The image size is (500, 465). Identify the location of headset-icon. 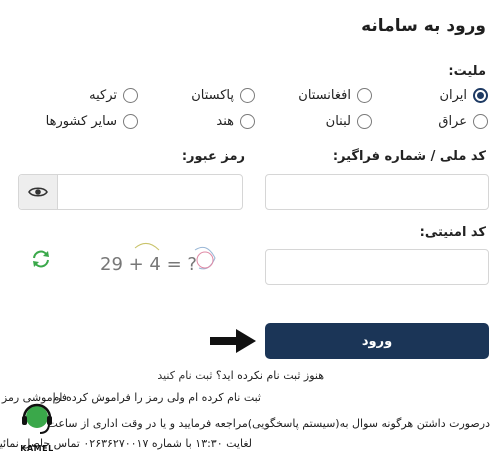
(37, 418).